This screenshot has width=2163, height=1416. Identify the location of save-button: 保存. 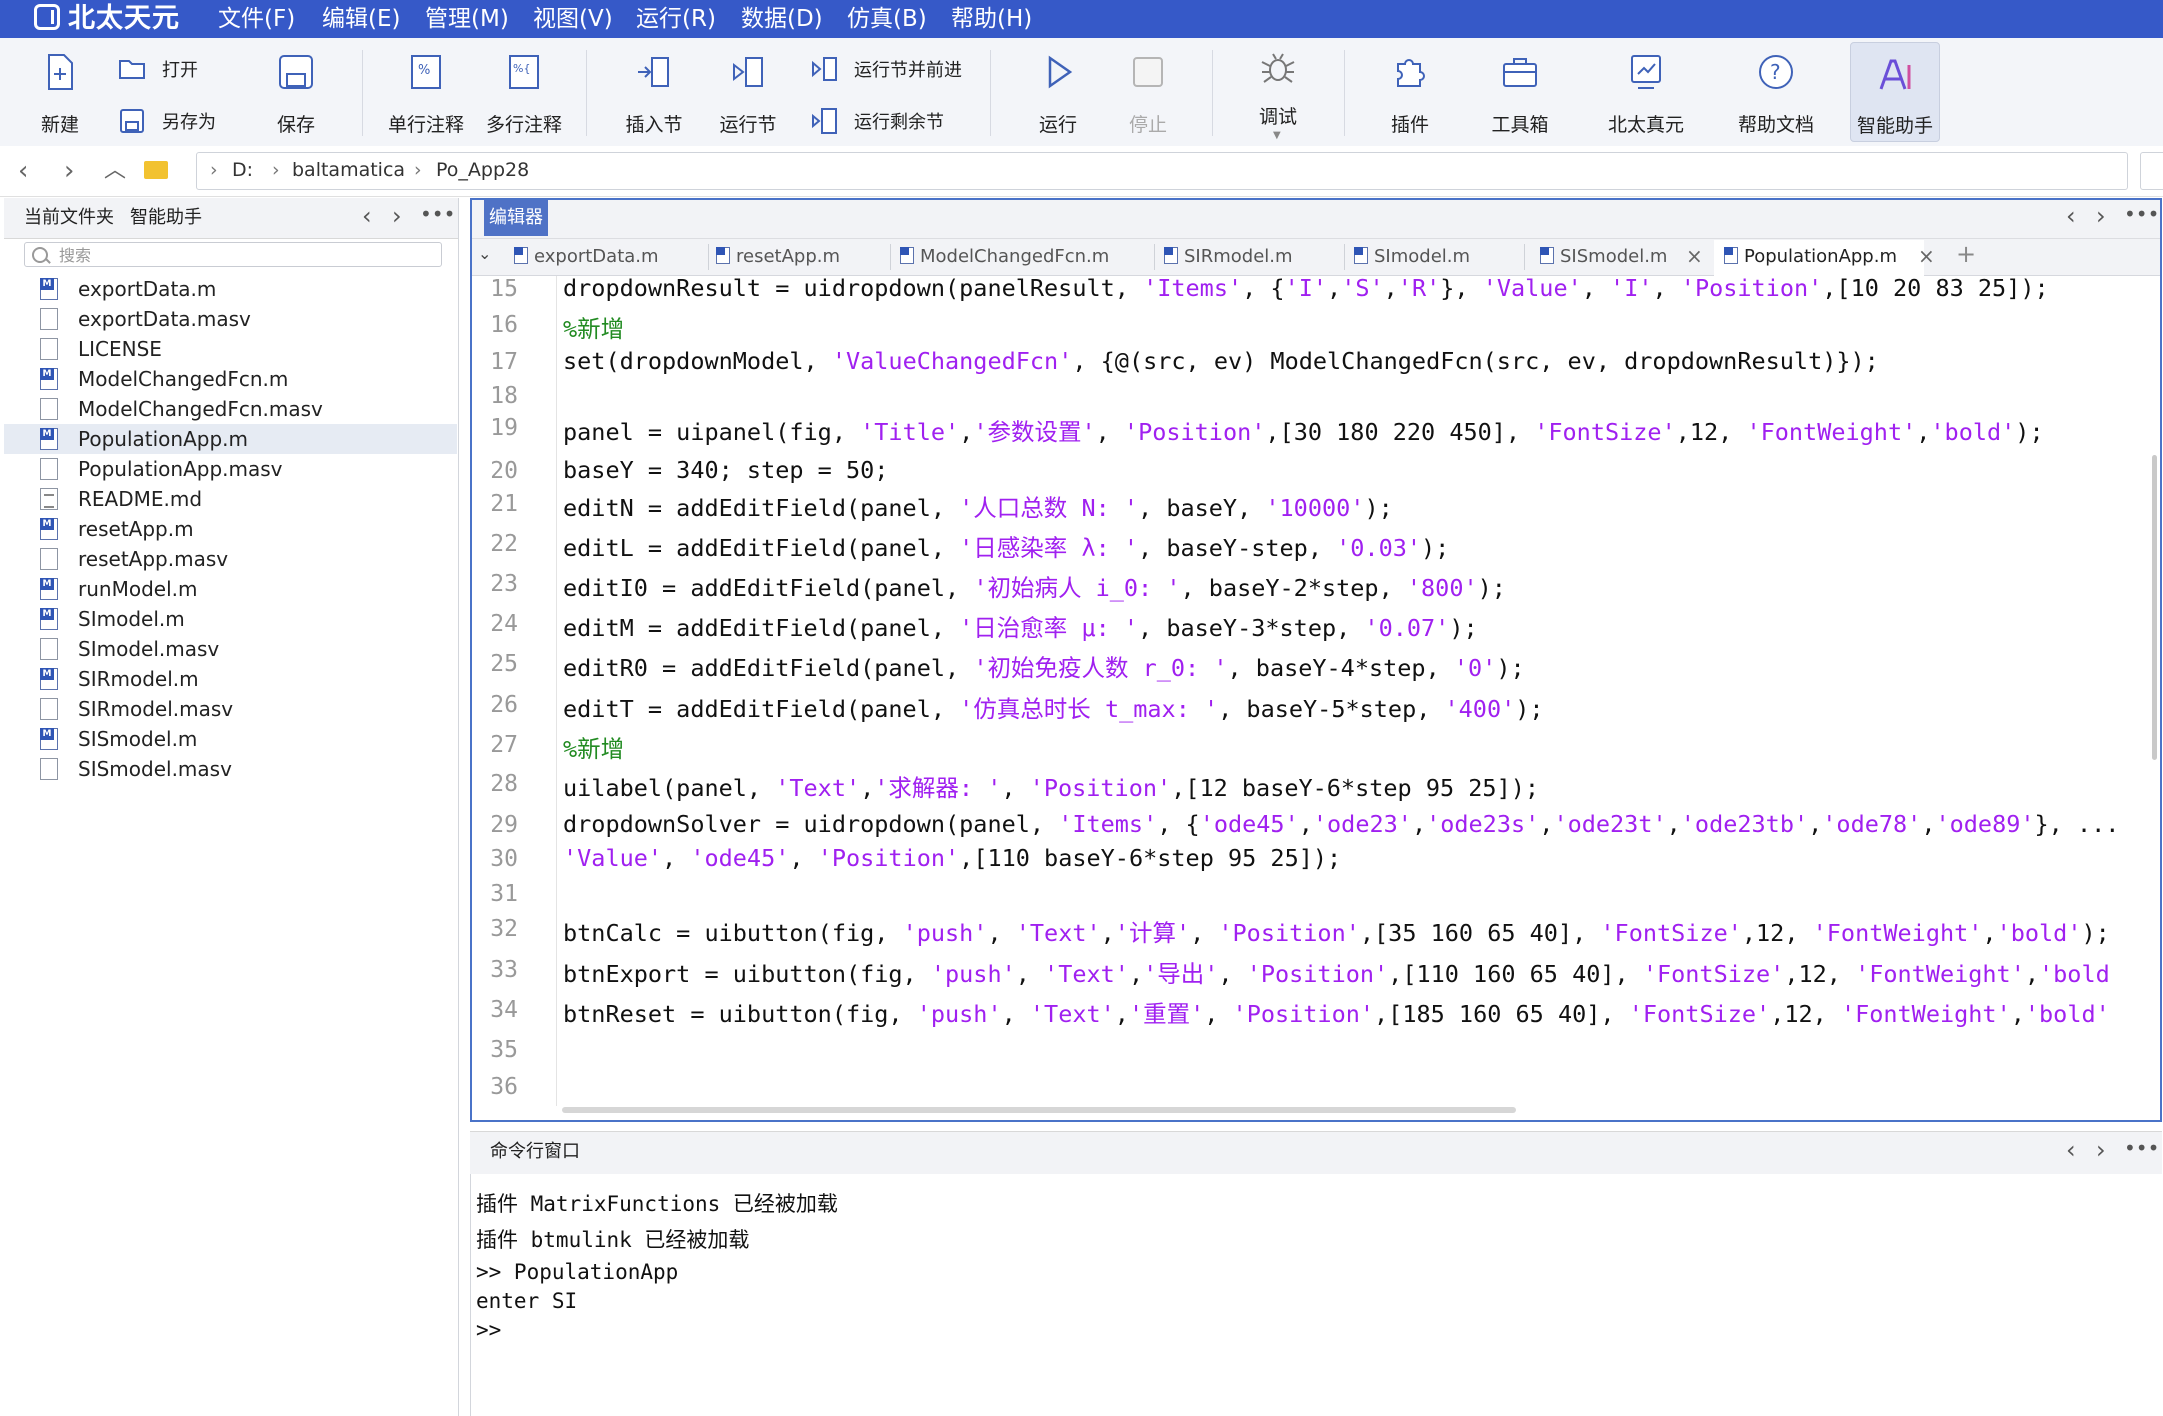
(296, 92).